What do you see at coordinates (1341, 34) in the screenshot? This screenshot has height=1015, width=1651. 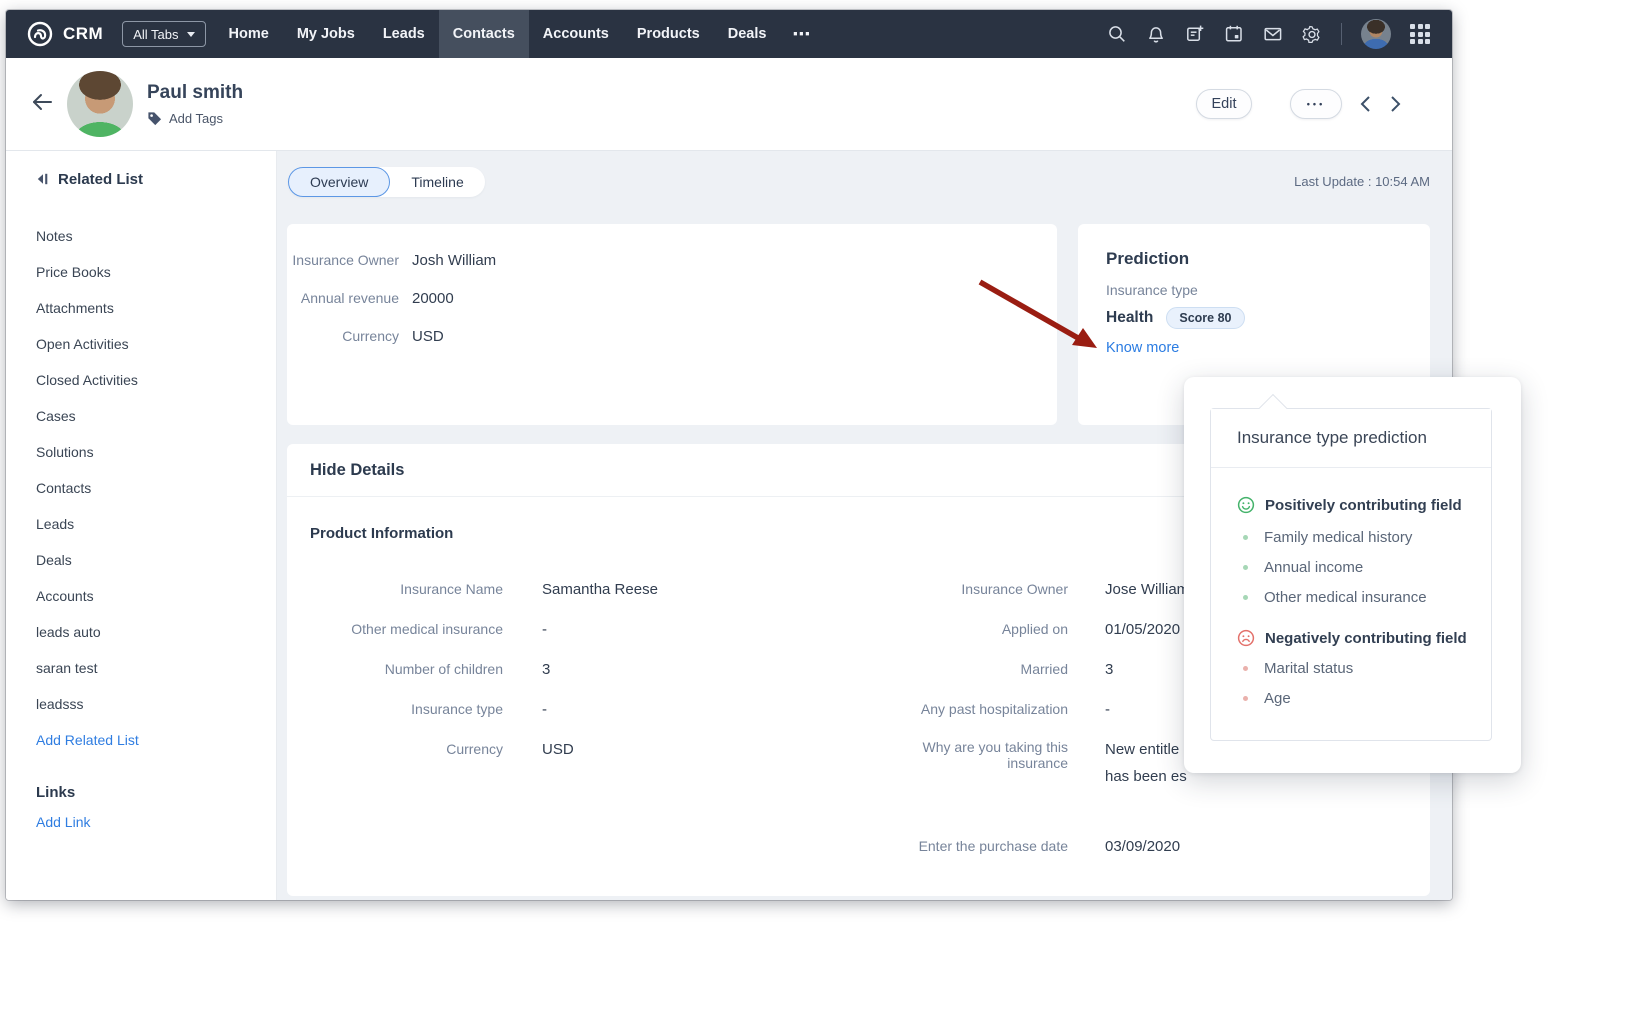 I see `divider` at bounding box center [1341, 34].